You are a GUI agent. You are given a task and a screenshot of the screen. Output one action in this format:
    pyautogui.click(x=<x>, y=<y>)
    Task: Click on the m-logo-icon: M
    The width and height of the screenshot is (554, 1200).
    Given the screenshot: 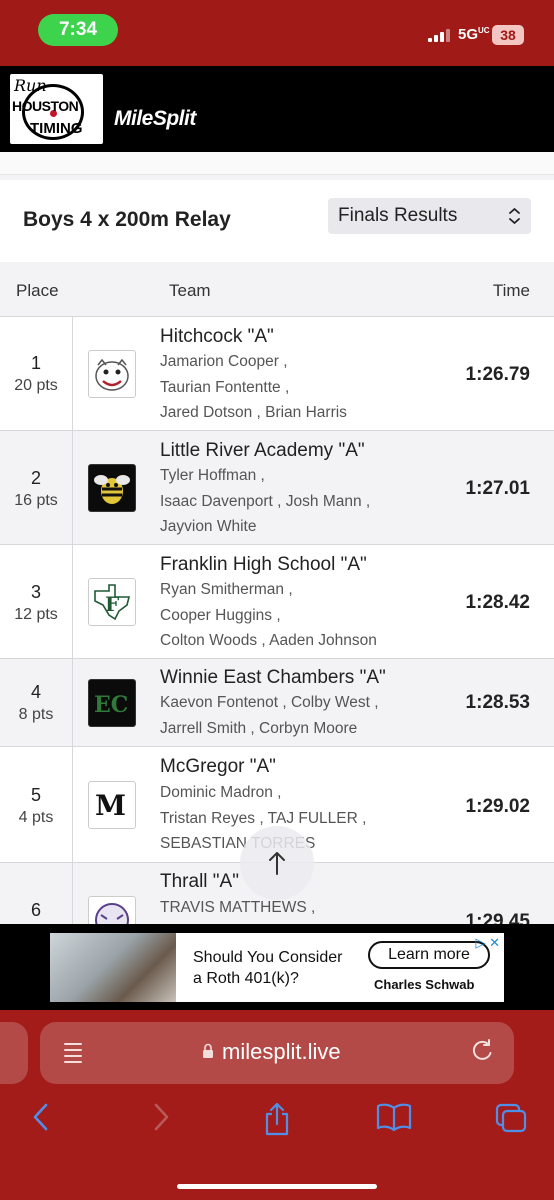 What is the action you would take?
    pyautogui.click(x=112, y=805)
    